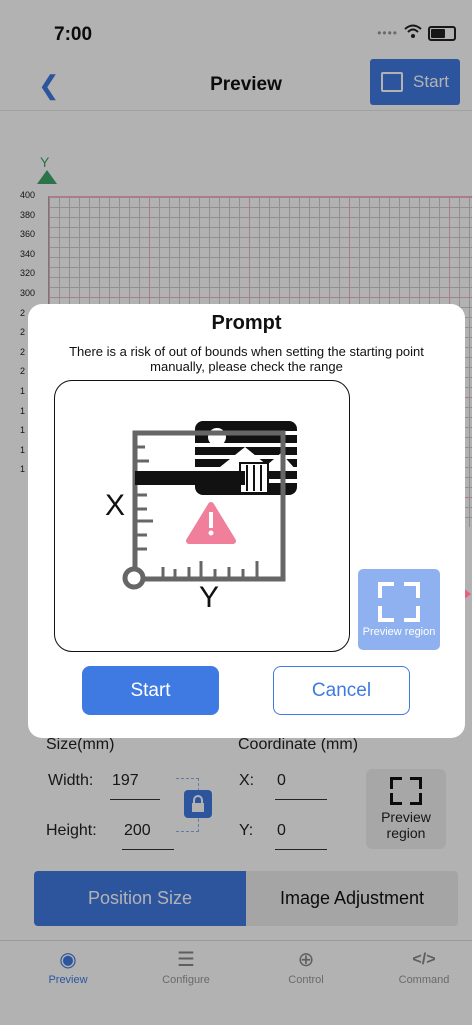  I want to click on illustration-x-label: X, so click(115, 505).